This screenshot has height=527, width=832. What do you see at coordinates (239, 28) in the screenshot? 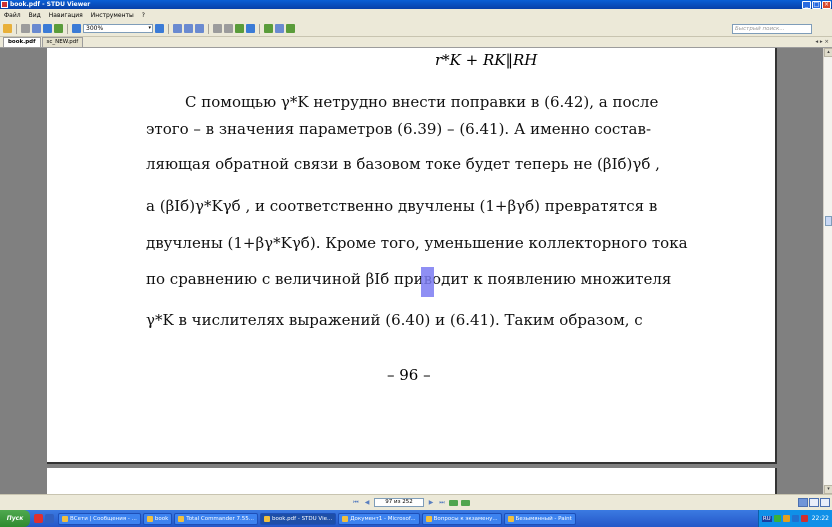
I see `snapshot-icon` at bounding box center [239, 28].